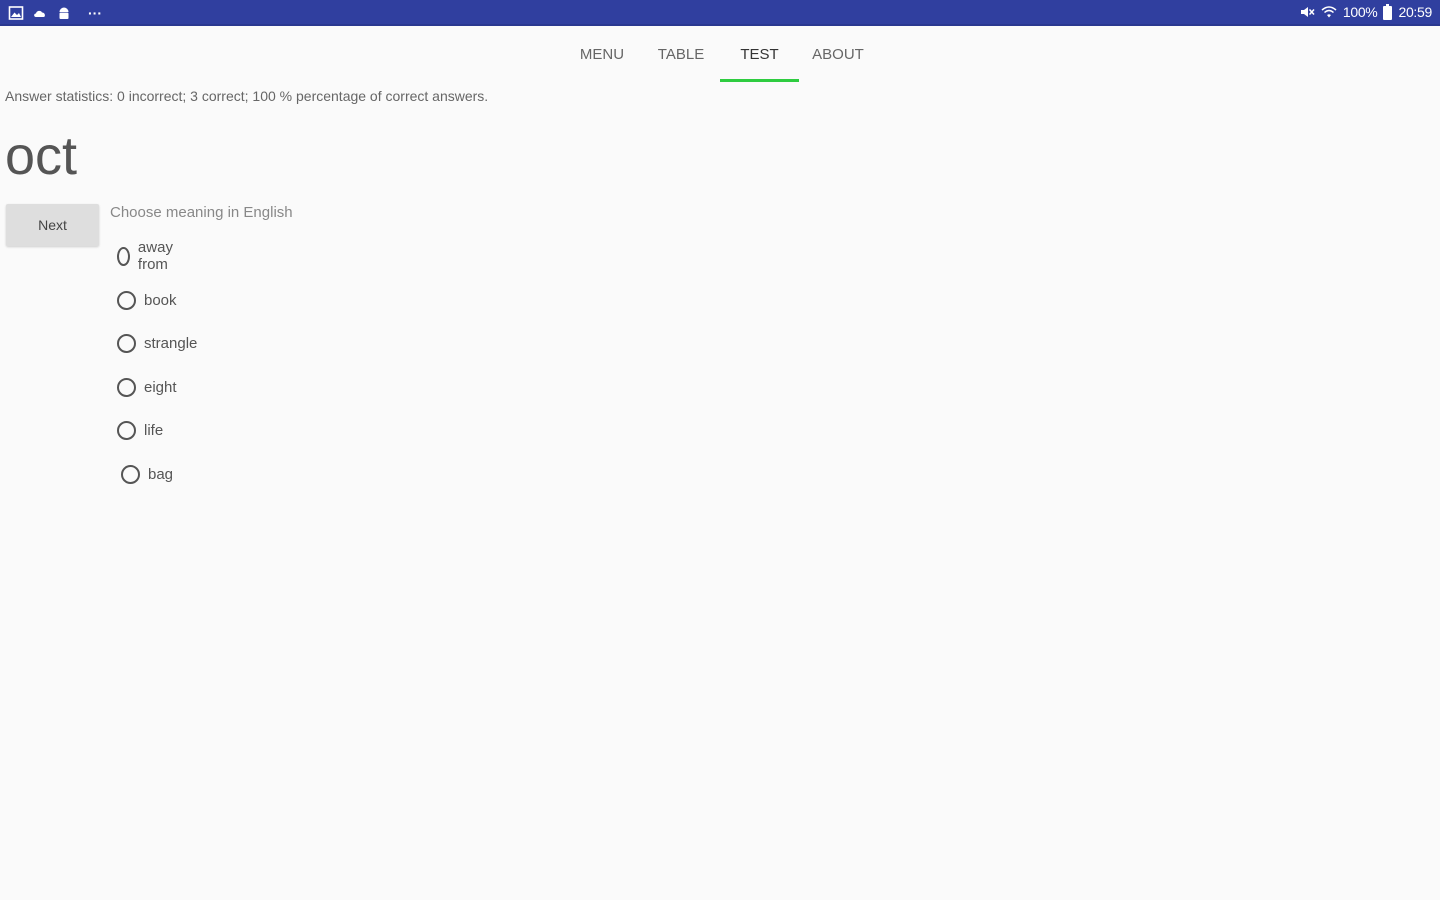 The width and height of the screenshot is (1440, 900). I want to click on more-icon: ···, so click(95, 13).